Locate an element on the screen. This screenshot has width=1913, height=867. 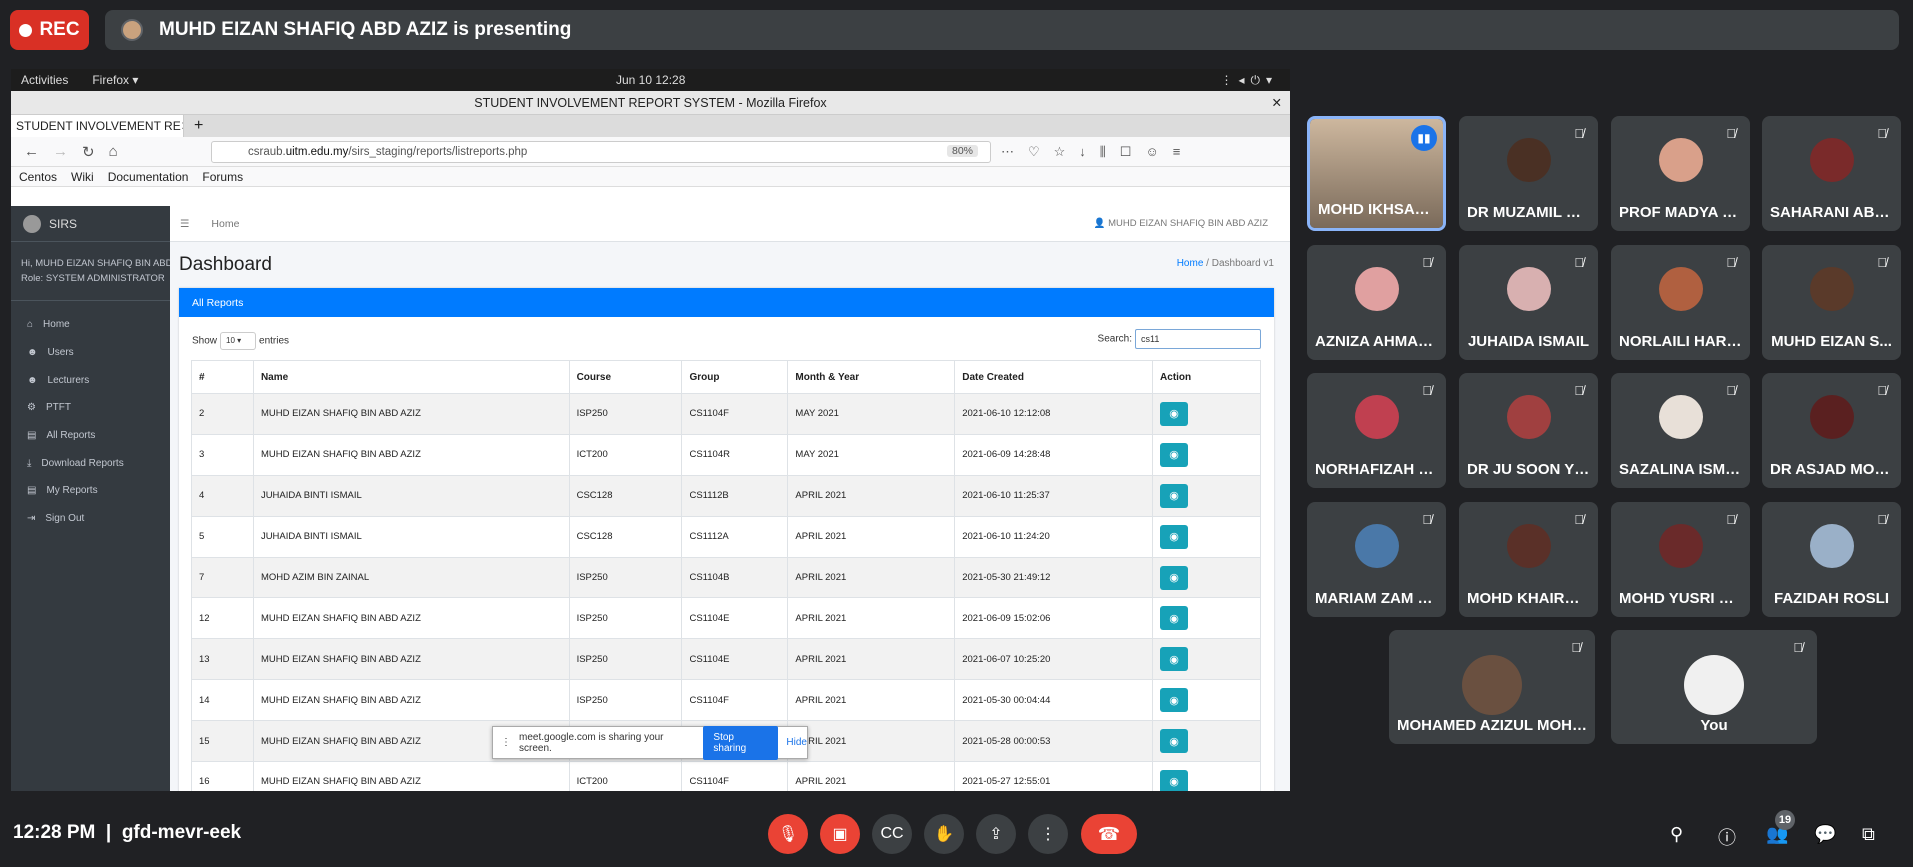
table-cell: ISP250 is located at coordinates (625, 618).